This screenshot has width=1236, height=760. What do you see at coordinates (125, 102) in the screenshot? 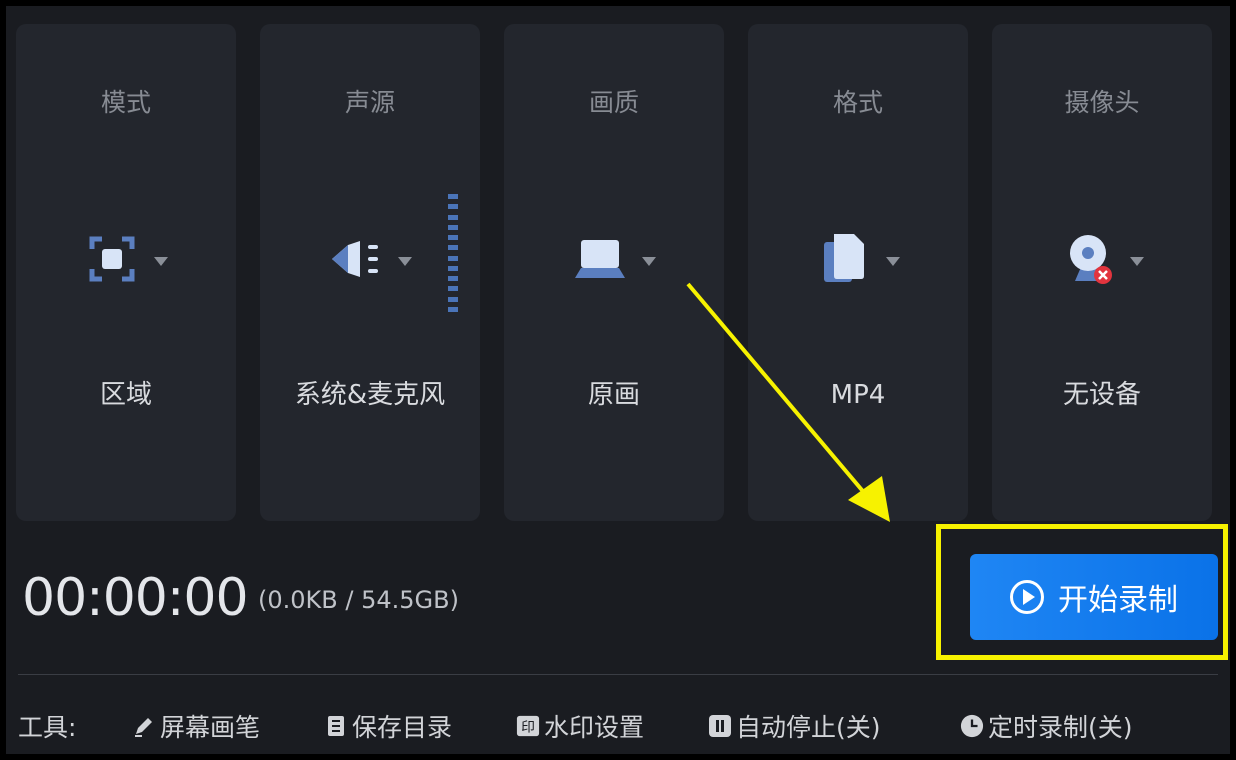
I see `mode-title: 模式` at bounding box center [125, 102].